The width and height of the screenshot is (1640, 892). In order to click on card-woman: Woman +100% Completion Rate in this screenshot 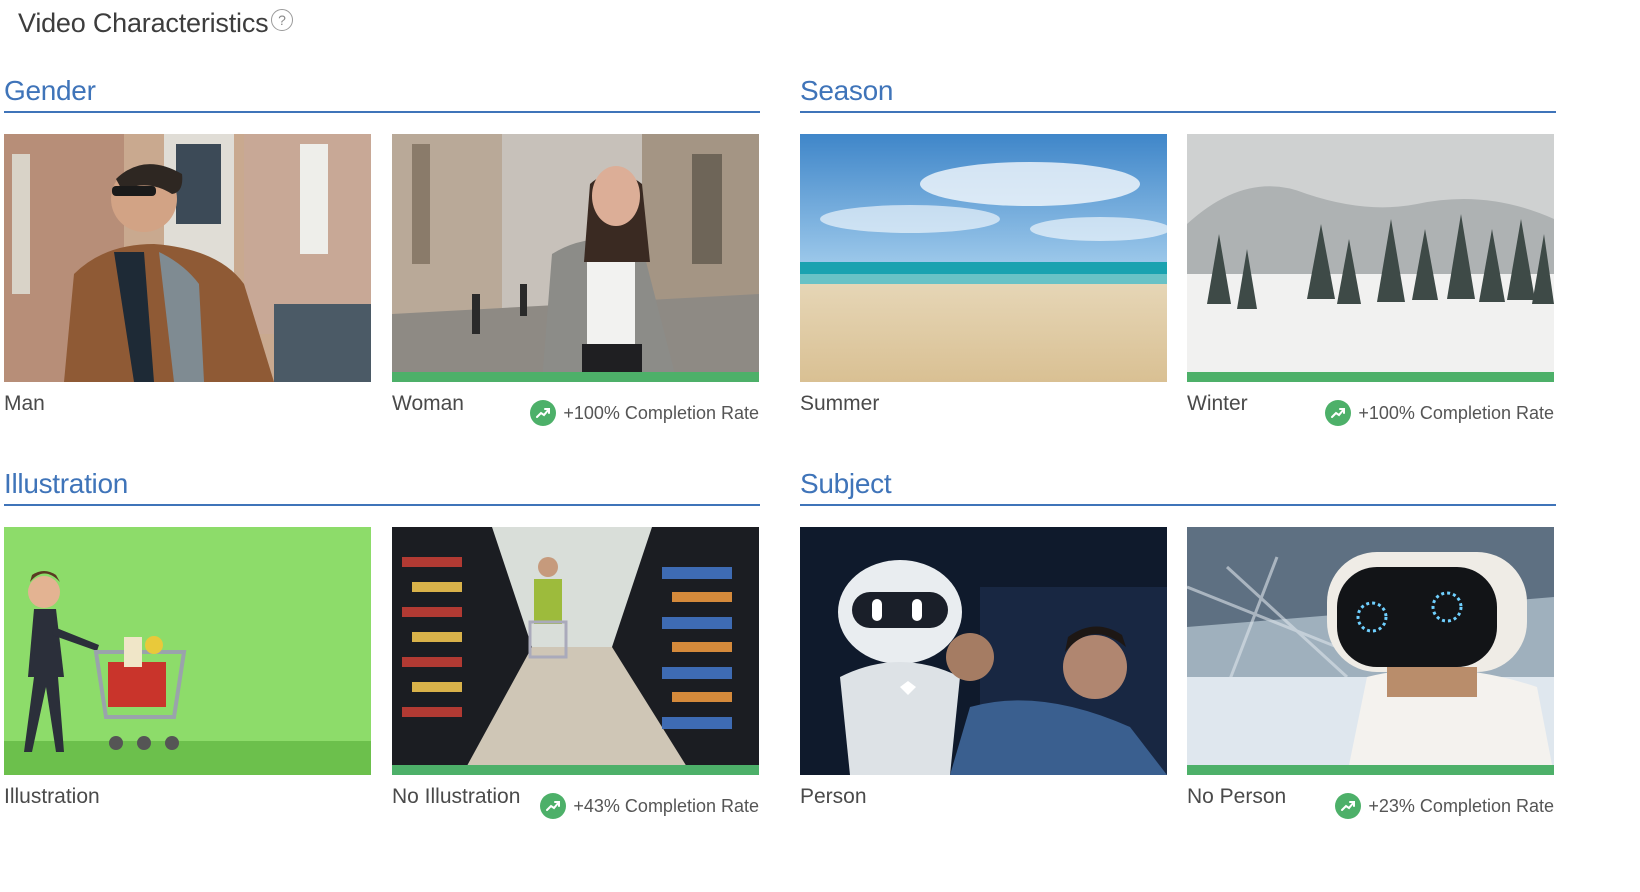, I will do `click(575, 280)`.